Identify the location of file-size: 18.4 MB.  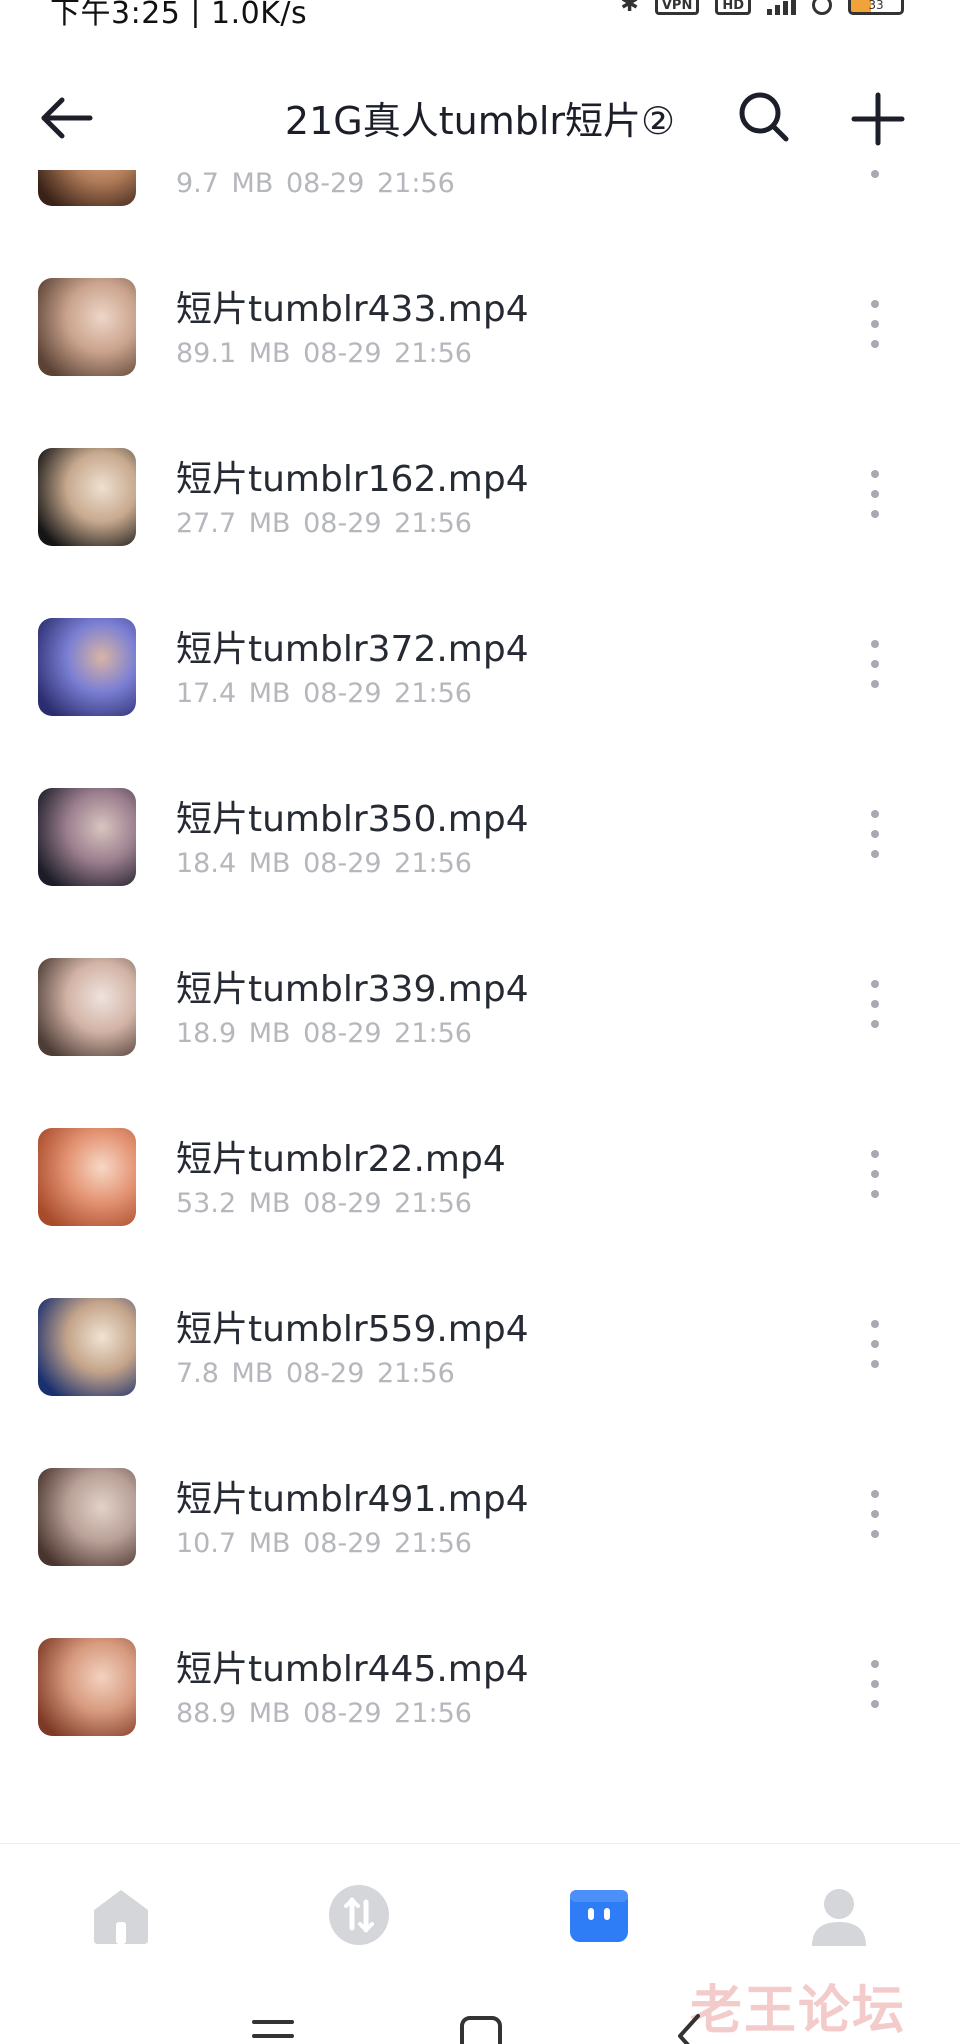
(233, 863).